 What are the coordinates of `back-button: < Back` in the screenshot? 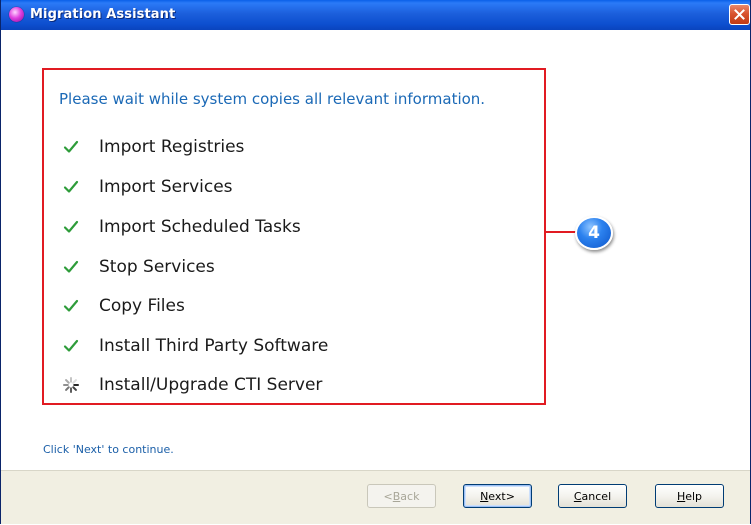 It's located at (401, 496).